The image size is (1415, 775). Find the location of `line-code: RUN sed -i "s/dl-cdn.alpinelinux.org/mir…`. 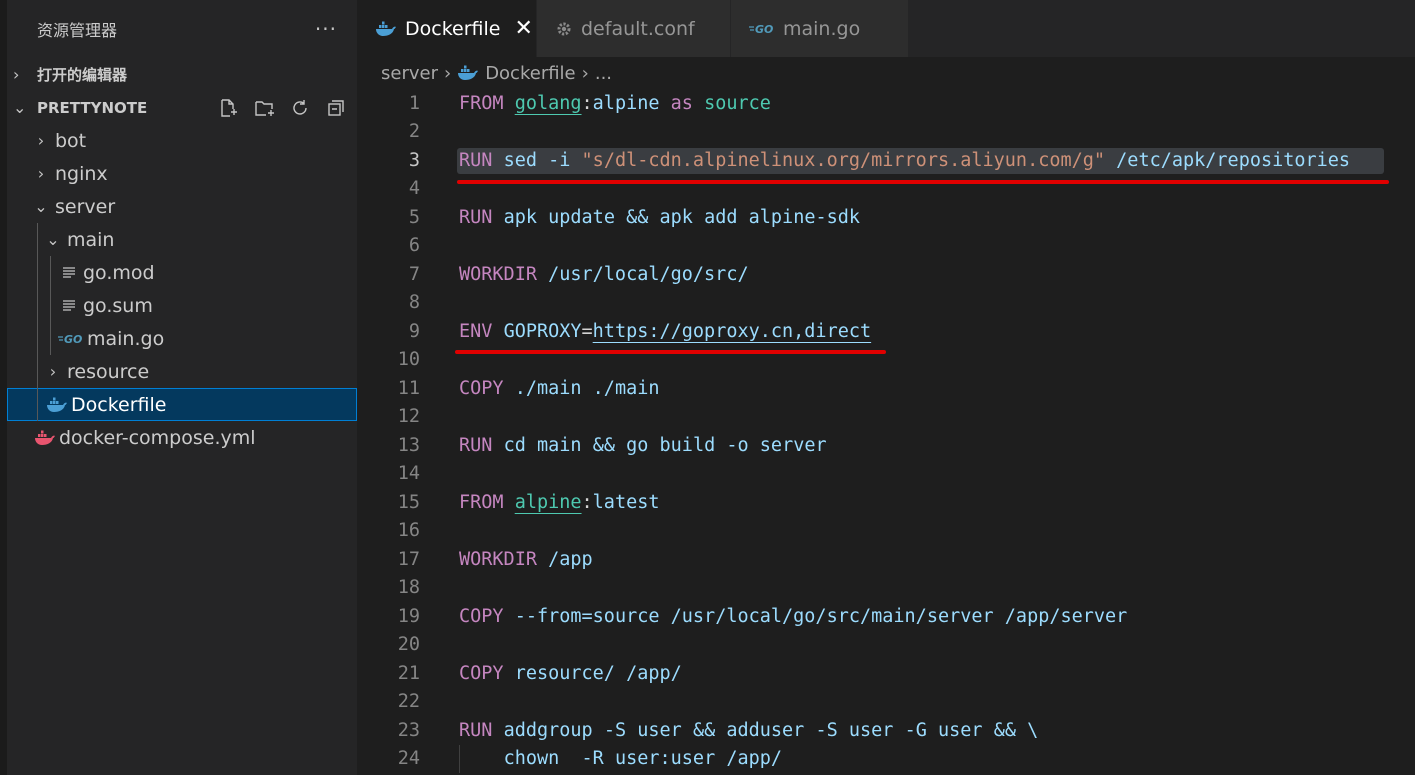

line-code: RUN sed -i "s/dl-cdn.alpinelinux.org/mir… is located at coordinates (904, 160).